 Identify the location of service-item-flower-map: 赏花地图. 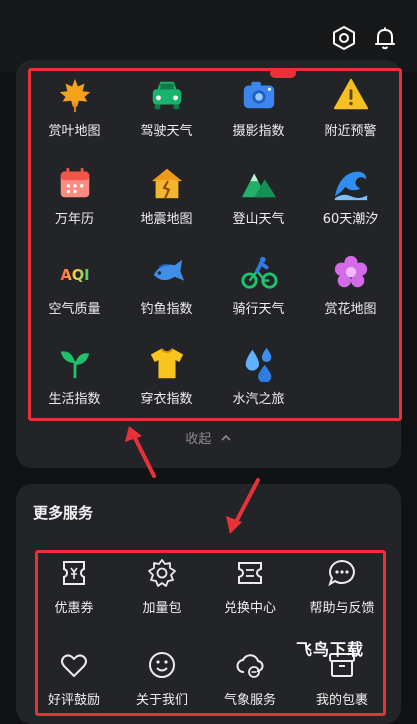
(350, 289).